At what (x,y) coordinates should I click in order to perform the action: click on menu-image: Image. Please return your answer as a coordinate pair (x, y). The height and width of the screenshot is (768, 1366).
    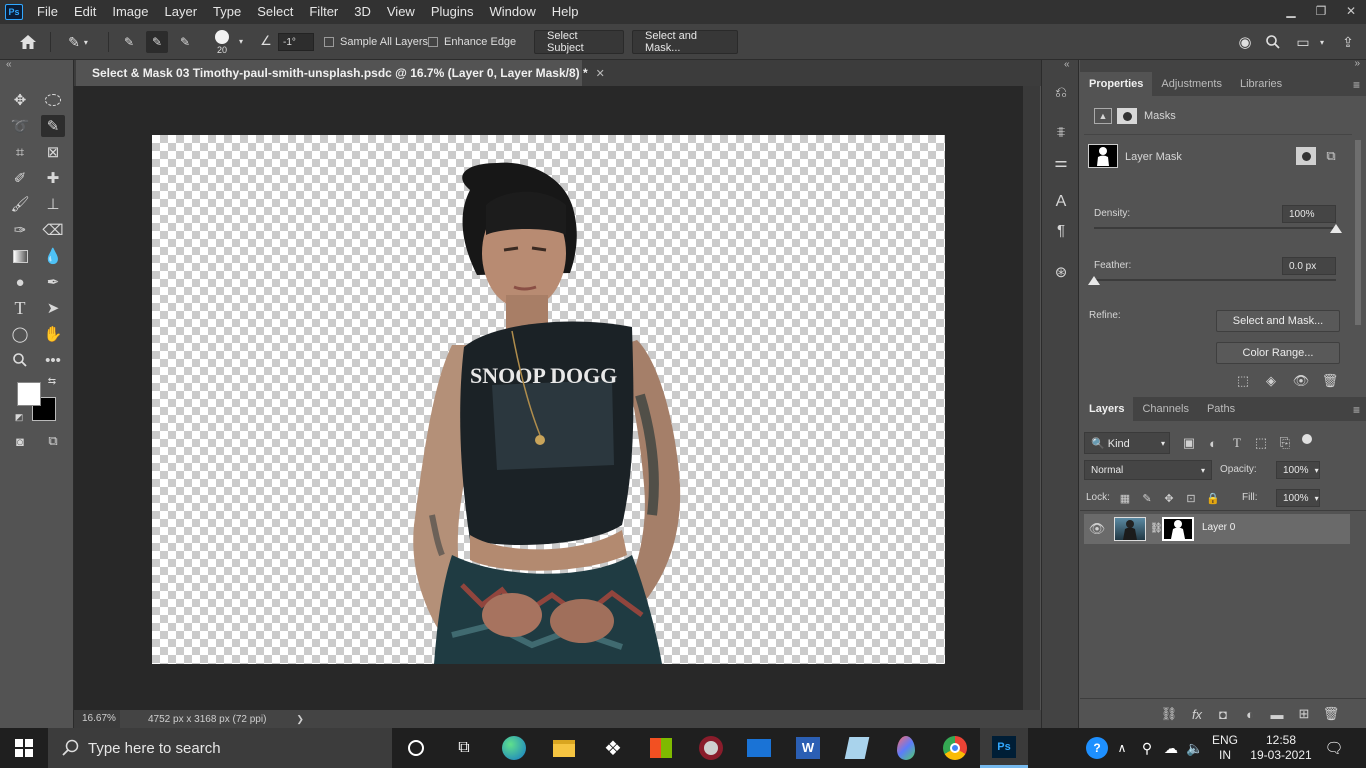
    Looking at the image, I should click on (130, 12).